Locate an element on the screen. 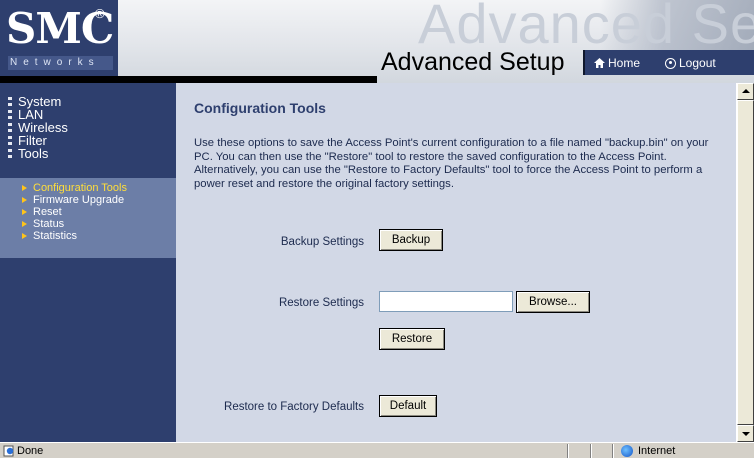 The width and height of the screenshot is (754, 458). sidebar-item-statistics: Statistics is located at coordinates (74, 236).